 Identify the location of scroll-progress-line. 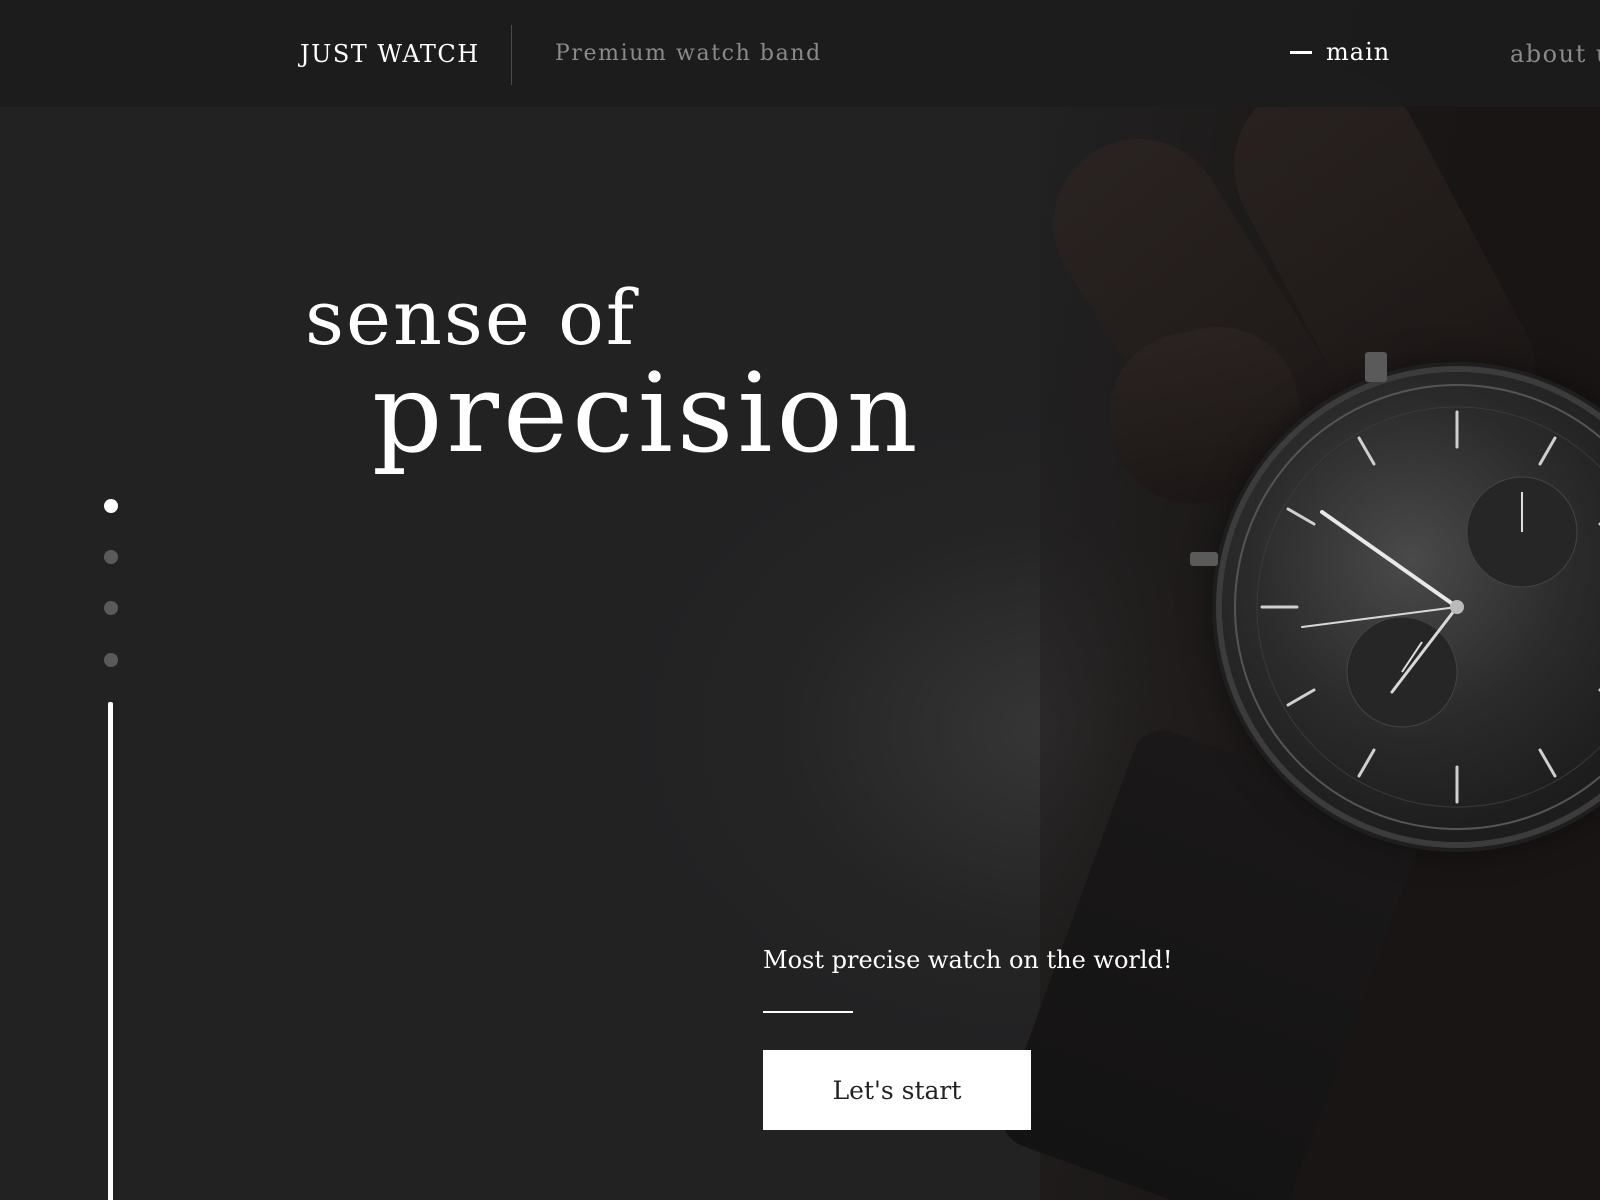
(110, 951).